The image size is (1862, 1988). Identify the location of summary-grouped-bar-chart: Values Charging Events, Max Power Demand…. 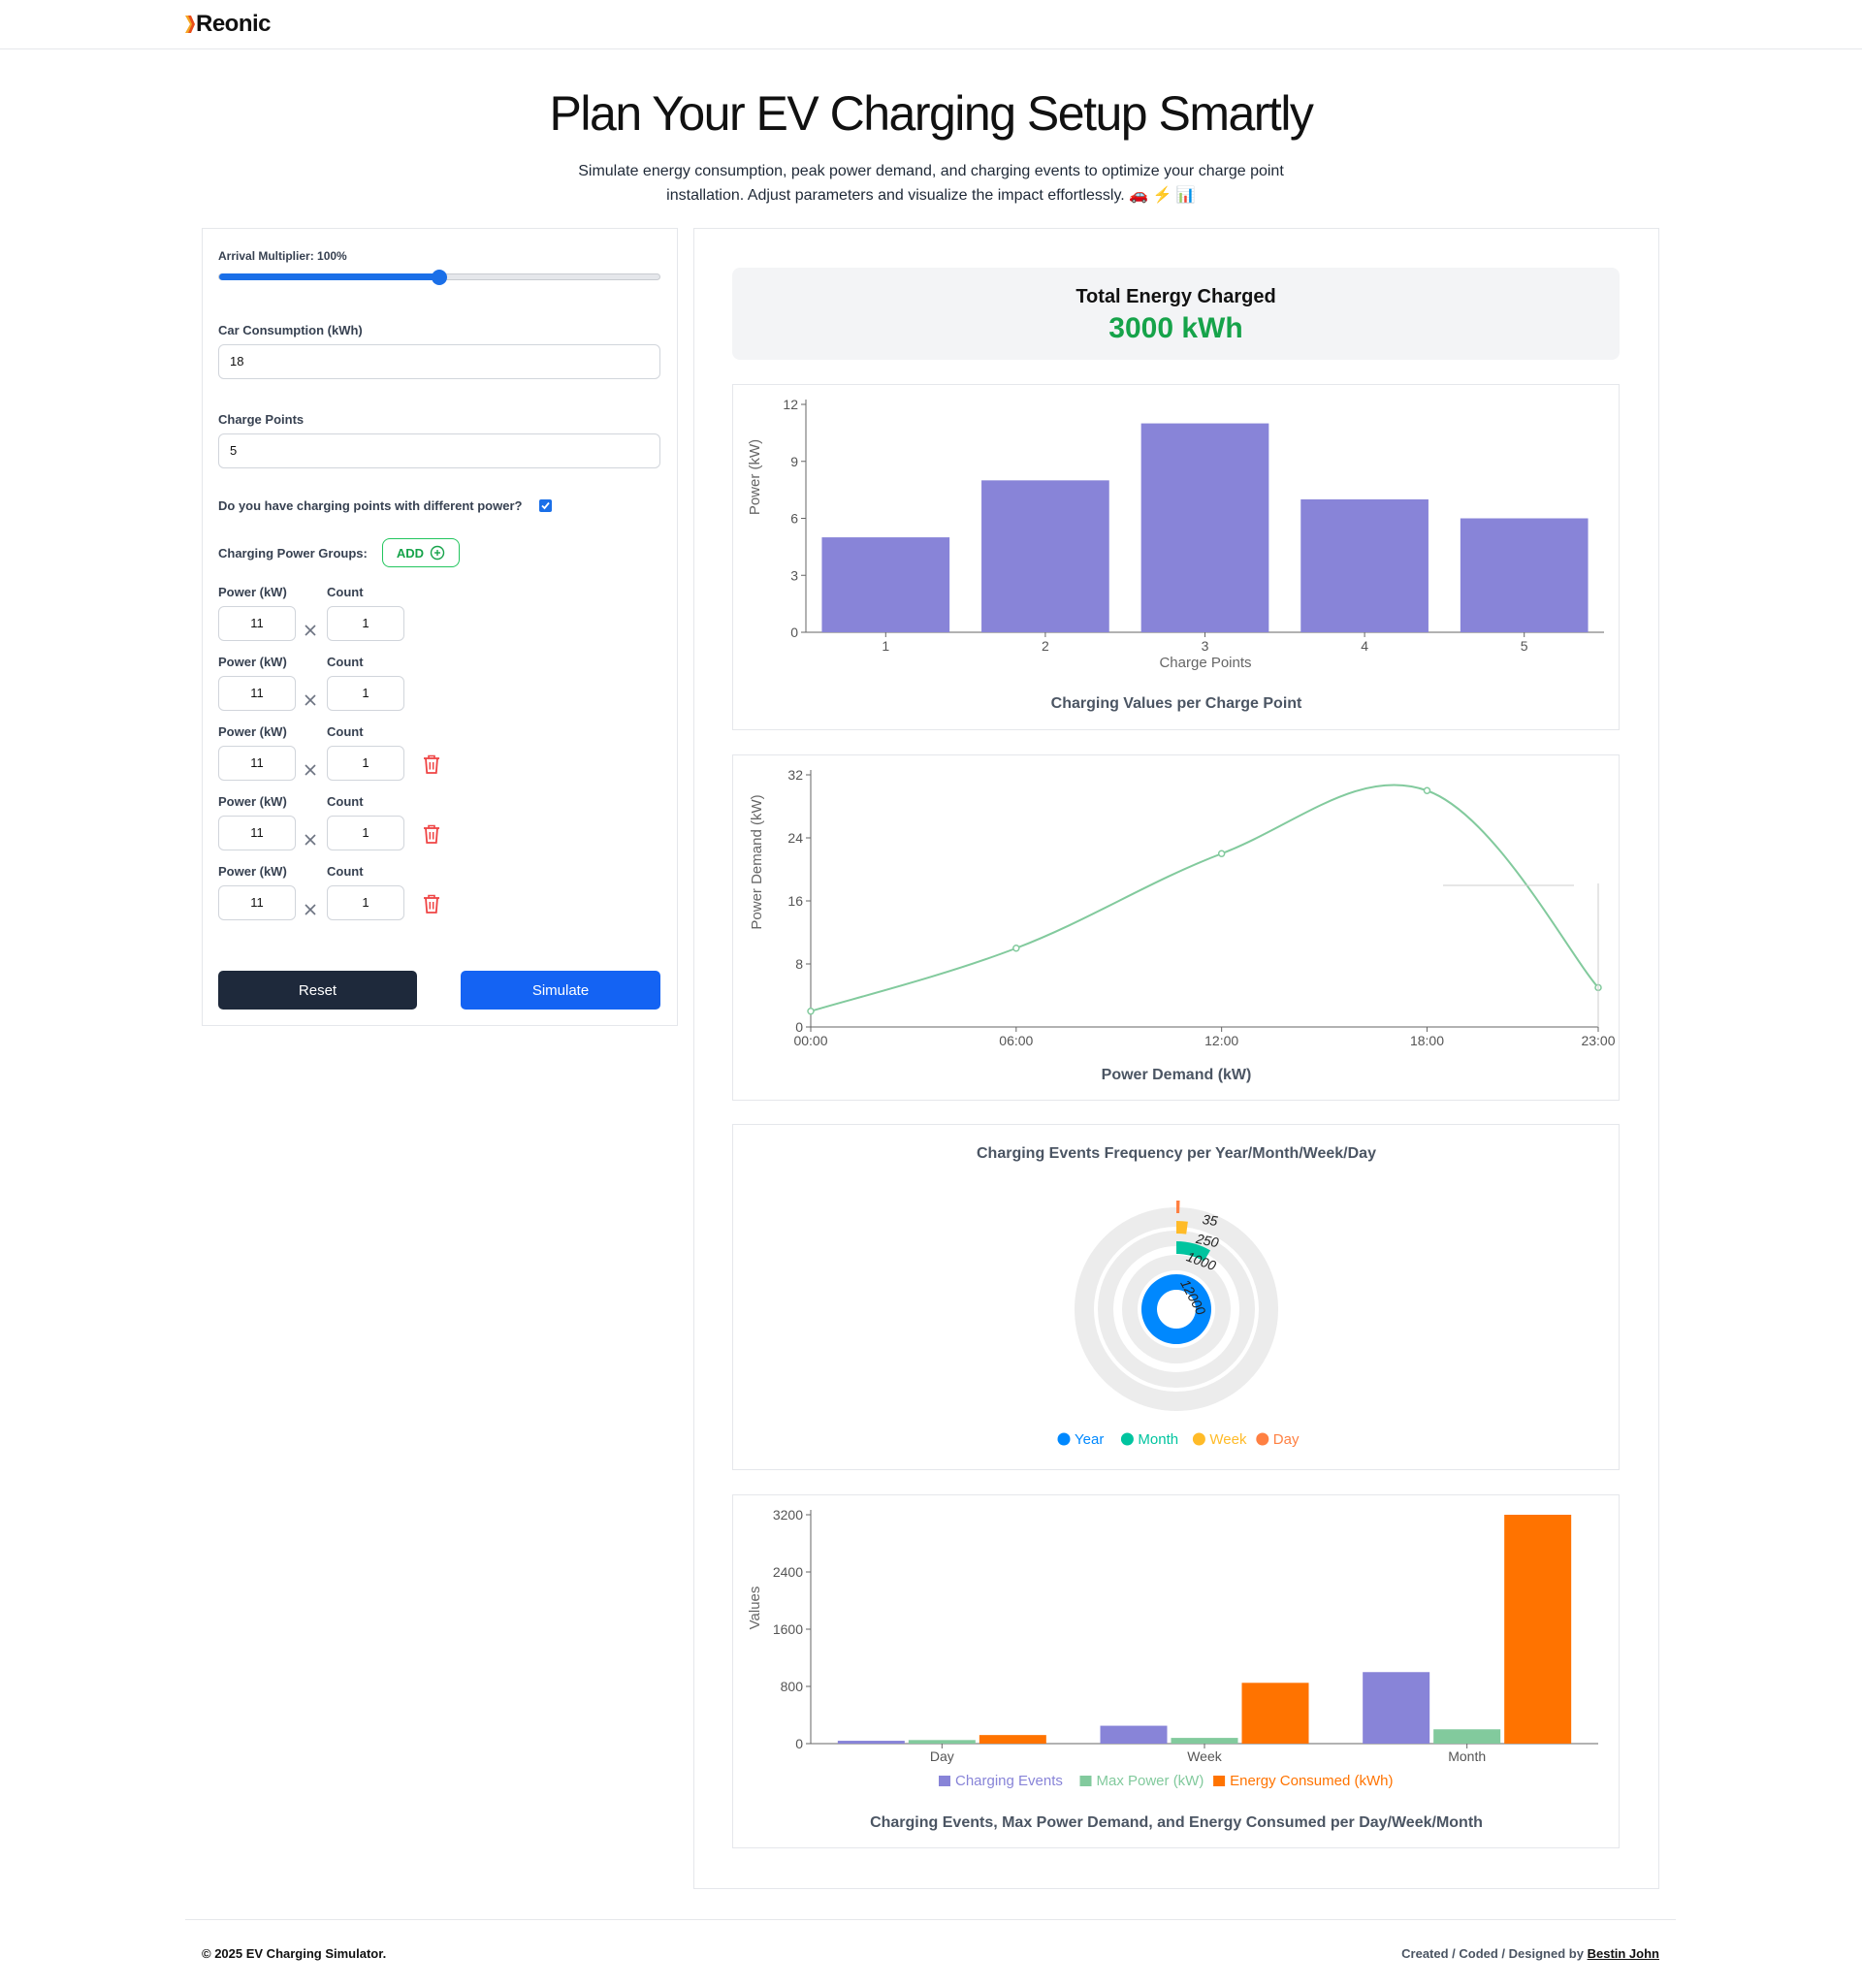
(1176, 1671).